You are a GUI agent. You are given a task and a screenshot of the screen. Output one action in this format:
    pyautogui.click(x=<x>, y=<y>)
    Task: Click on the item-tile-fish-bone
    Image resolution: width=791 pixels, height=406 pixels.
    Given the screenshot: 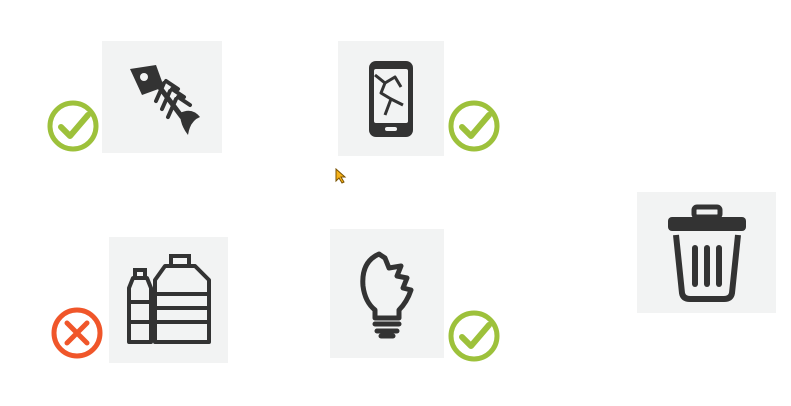 What is the action you would take?
    pyautogui.click(x=162, y=97)
    